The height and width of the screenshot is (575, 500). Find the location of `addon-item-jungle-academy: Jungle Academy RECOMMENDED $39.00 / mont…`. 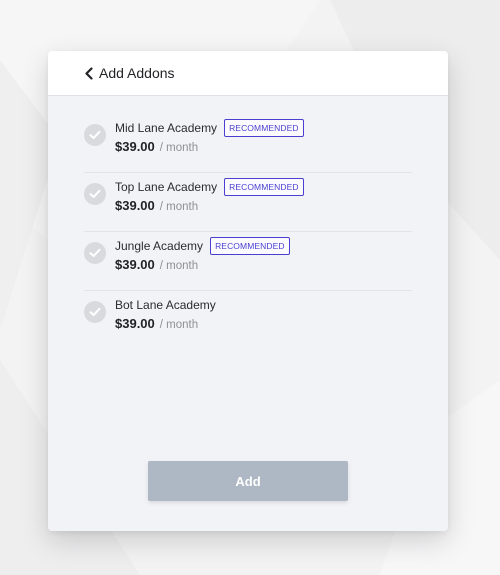

addon-item-jungle-academy: Jungle Academy RECOMMENDED $39.00 / mont… is located at coordinates (248, 261).